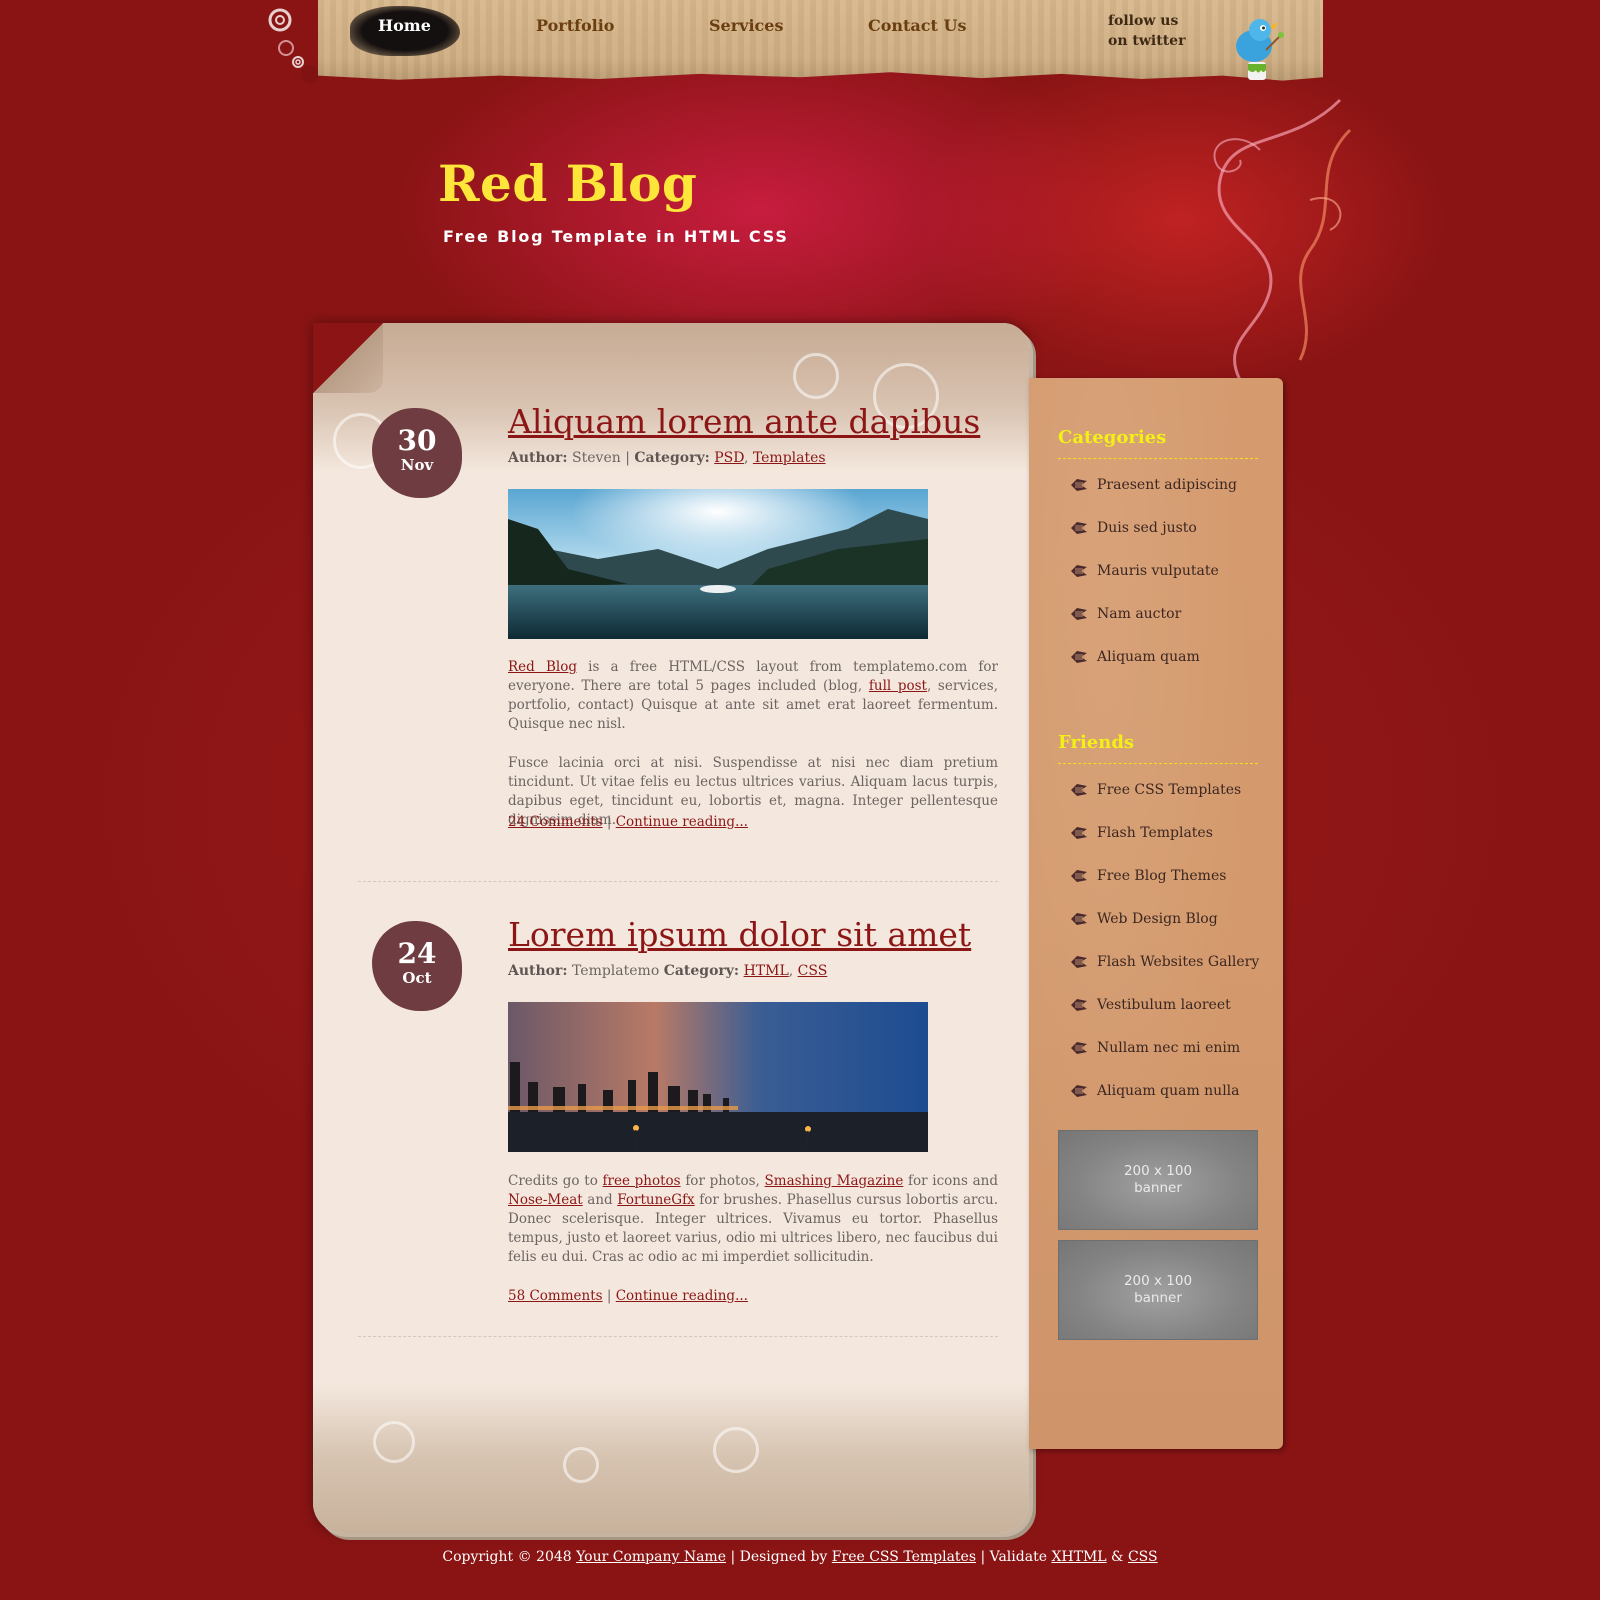 Image resolution: width=1600 pixels, height=1600 pixels. I want to click on footer-text: | Validate, so click(1014, 1557).